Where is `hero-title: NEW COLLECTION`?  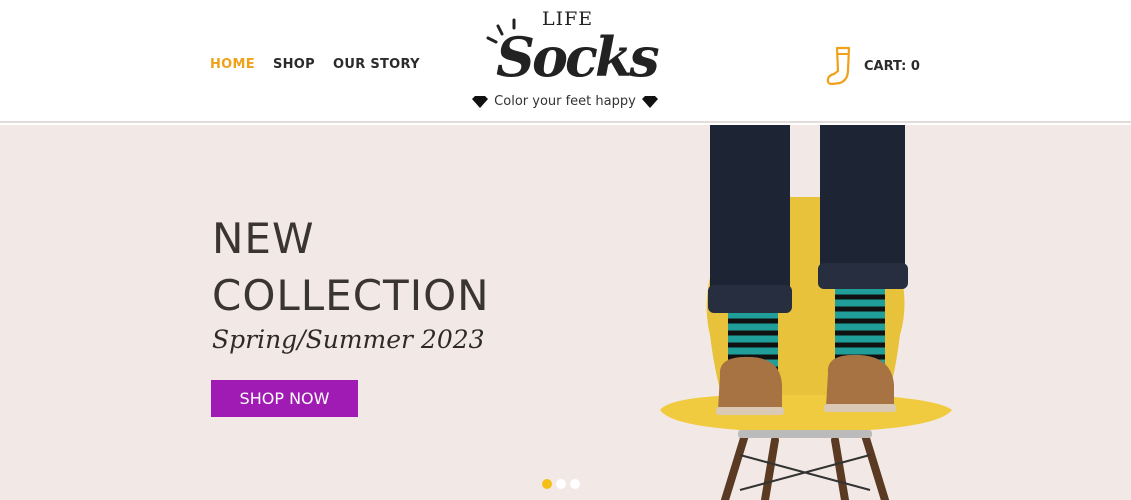
hero-title: NEW COLLECTION is located at coordinates (351, 267).